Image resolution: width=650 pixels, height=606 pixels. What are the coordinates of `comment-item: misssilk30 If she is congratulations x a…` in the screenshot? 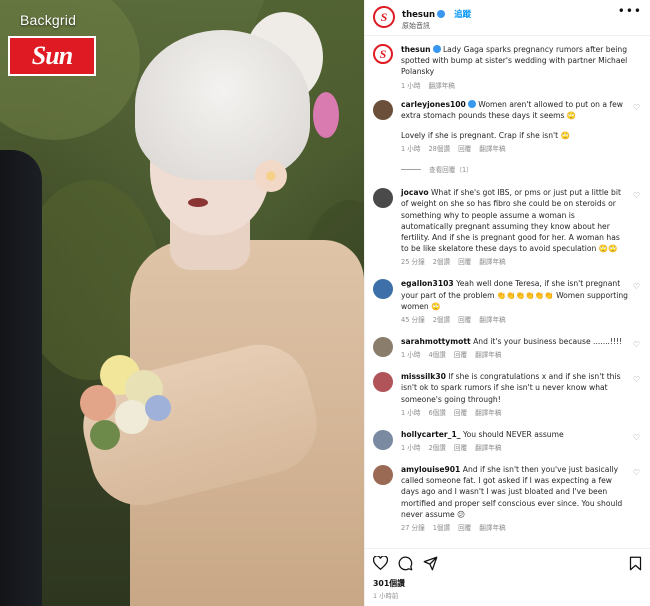 It's located at (507, 394).